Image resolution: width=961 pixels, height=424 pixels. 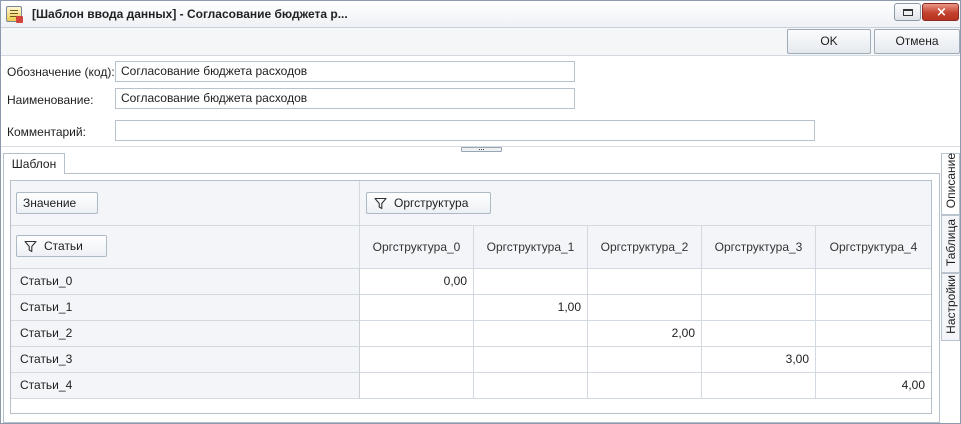 I want to click on side-tab-table: Таблица, so click(x=950, y=244).